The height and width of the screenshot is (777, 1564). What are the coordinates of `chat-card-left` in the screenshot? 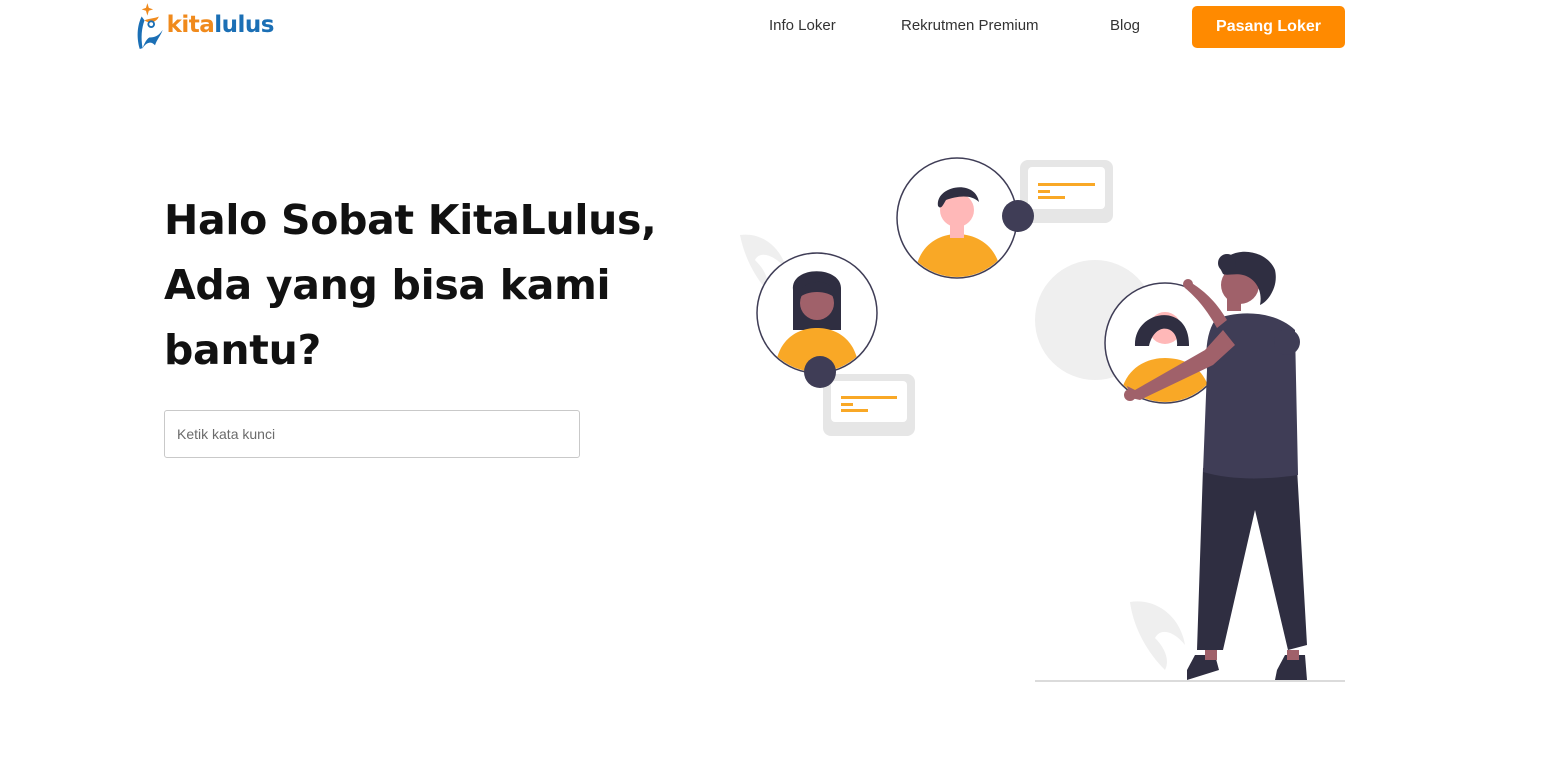 It's located at (869, 405).